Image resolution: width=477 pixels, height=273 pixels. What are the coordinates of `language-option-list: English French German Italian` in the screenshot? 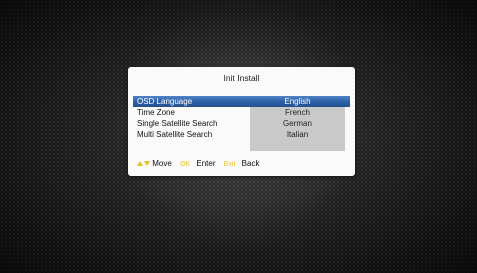 It's located at (297, 123).